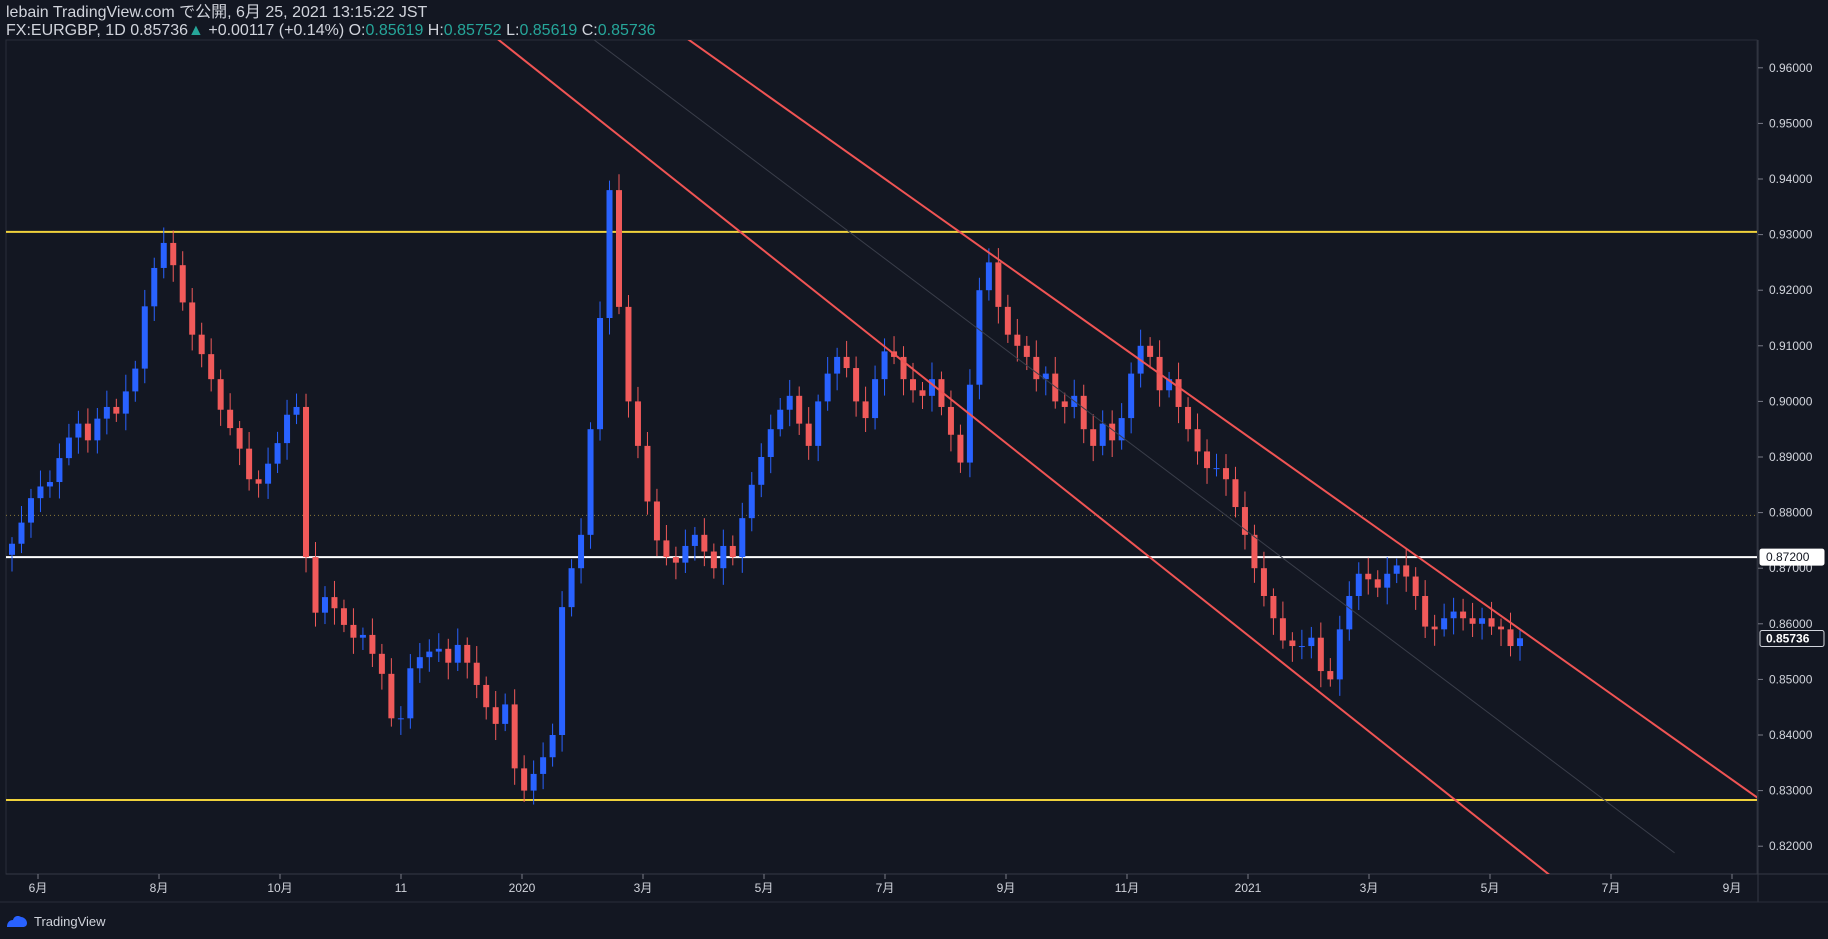 Image resolution: width=1828 pixels, height=939 pixels. What do you see at coordinates (1791, 457) in the screenshot?
I see `y-tick-label: 0.89000` at bounding box center [1791, 457].